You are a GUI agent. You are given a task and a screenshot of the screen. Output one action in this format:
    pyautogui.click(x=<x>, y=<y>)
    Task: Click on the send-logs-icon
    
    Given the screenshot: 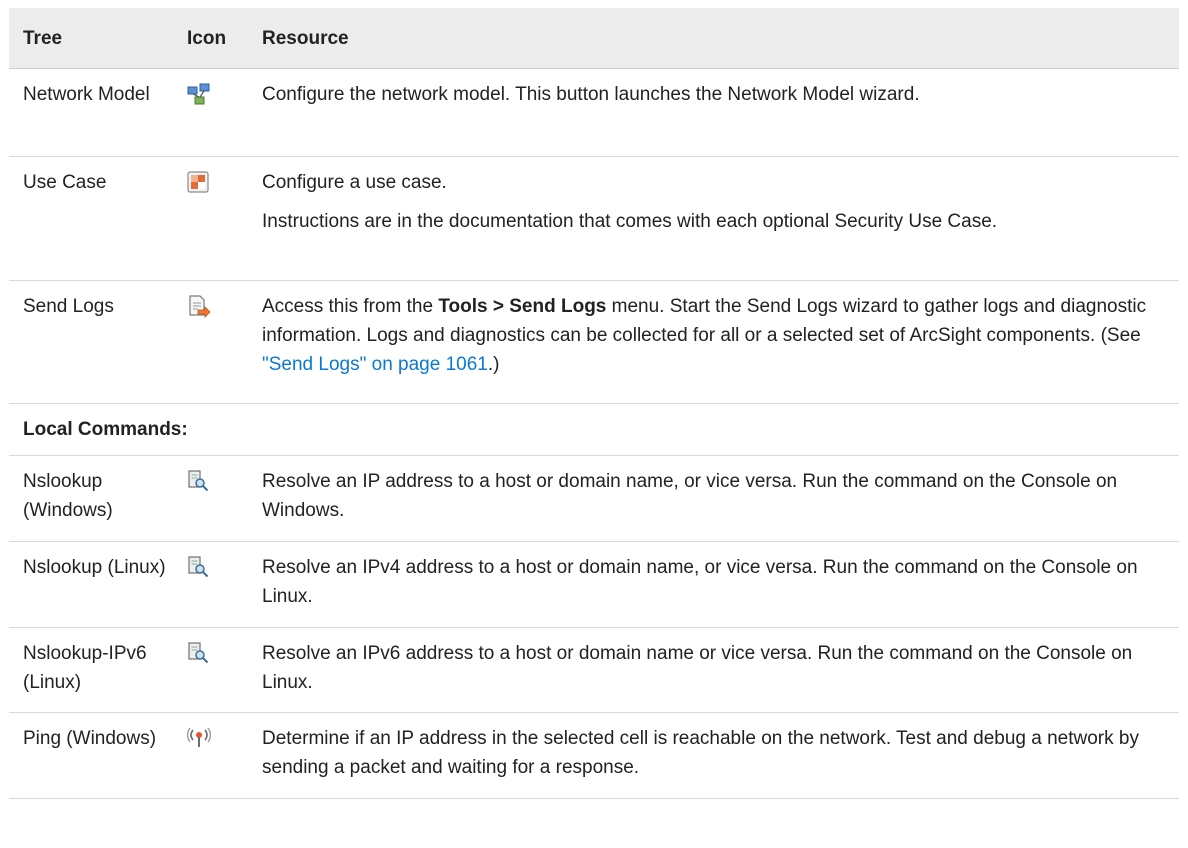 What is the action you would take?
    pyautogui.click(x=199, y=306)
    